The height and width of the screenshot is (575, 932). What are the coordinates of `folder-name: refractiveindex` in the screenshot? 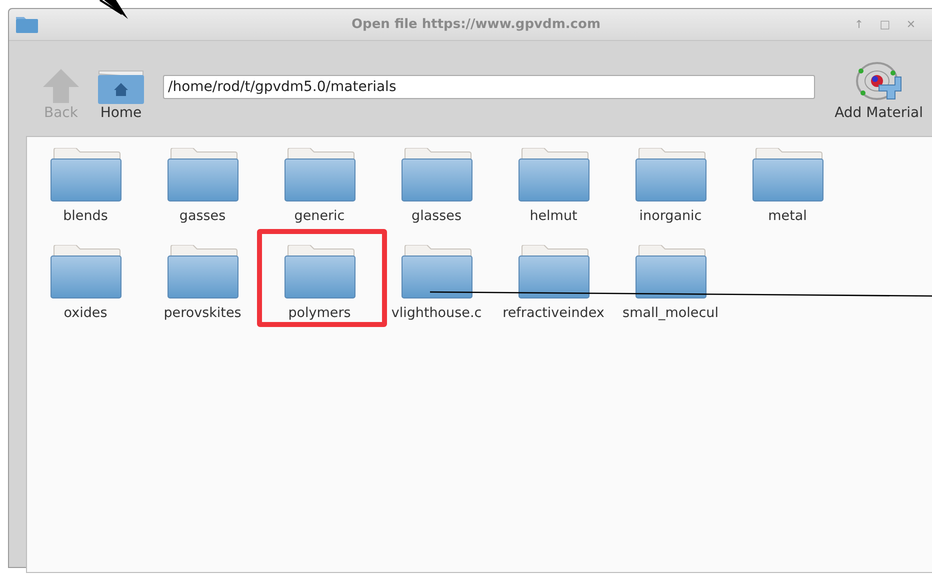 It's located at (553, 313).